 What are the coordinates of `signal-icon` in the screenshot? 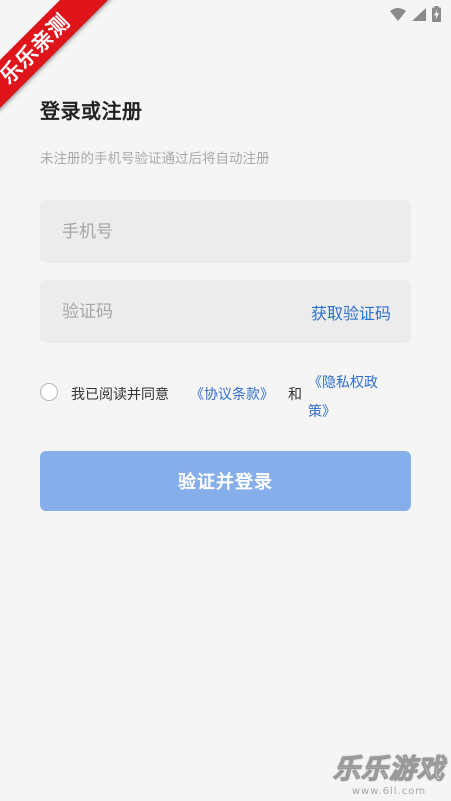 It's located at (419, 14).